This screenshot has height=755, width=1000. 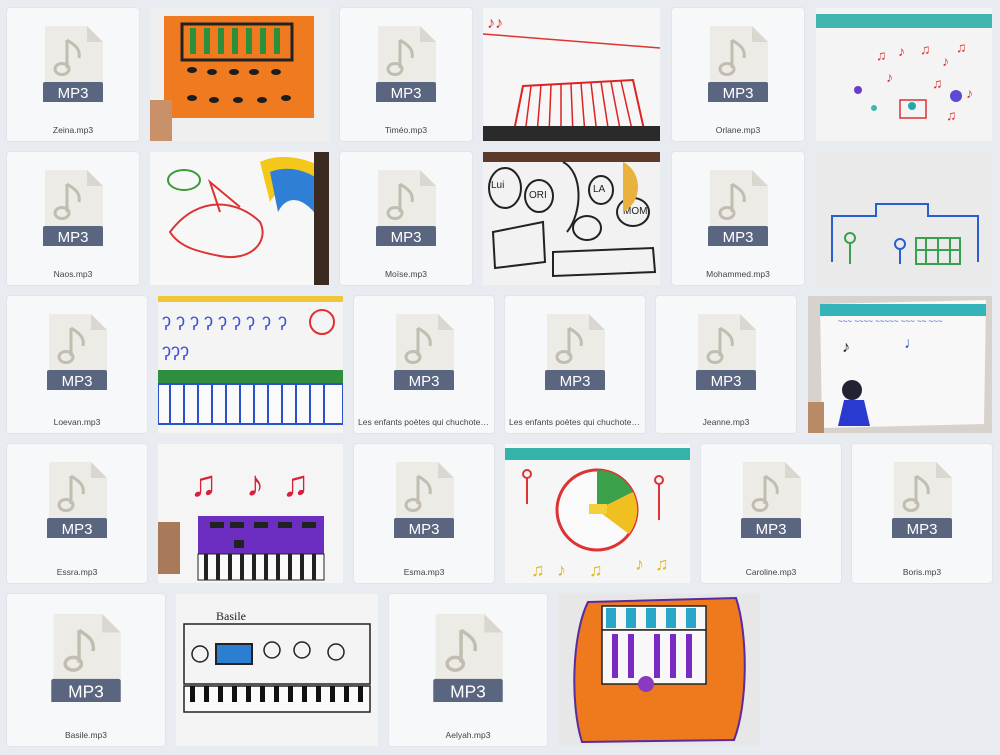 What do you see at coordinates (77, 572) in the screenshot?
I see `file-name: Essra.mp3` at bounding box center [77, 572].